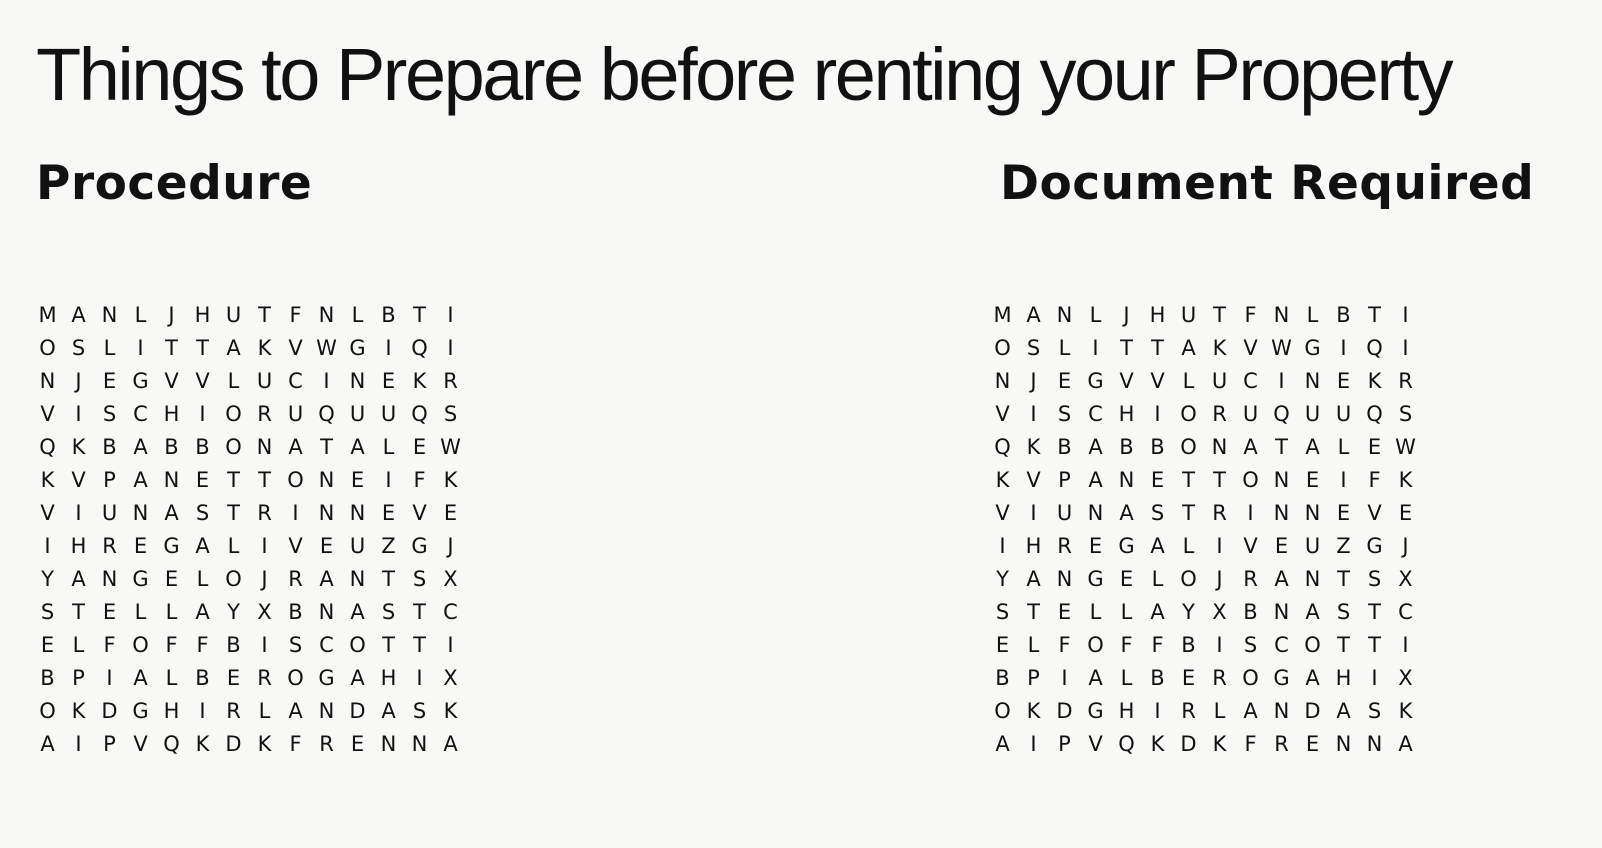 The image size is (1602, 848). What do you see at coordinates (1126, 447) in the screenshot?
I see `document-required-letter-cell: B` at bounding box center [1126, 447].